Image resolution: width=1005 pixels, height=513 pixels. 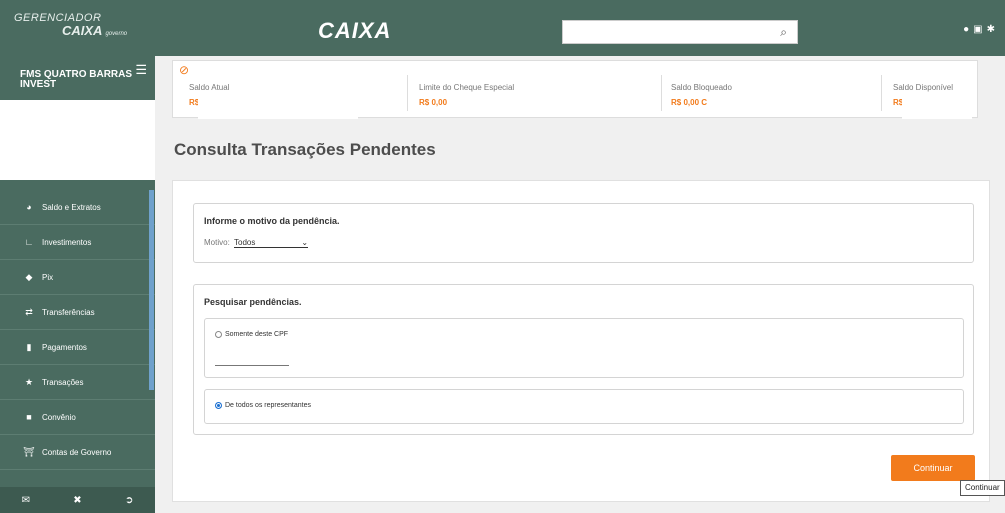 I want to click on chevron-down-icon: ⌄, so click(x=305, y=242).